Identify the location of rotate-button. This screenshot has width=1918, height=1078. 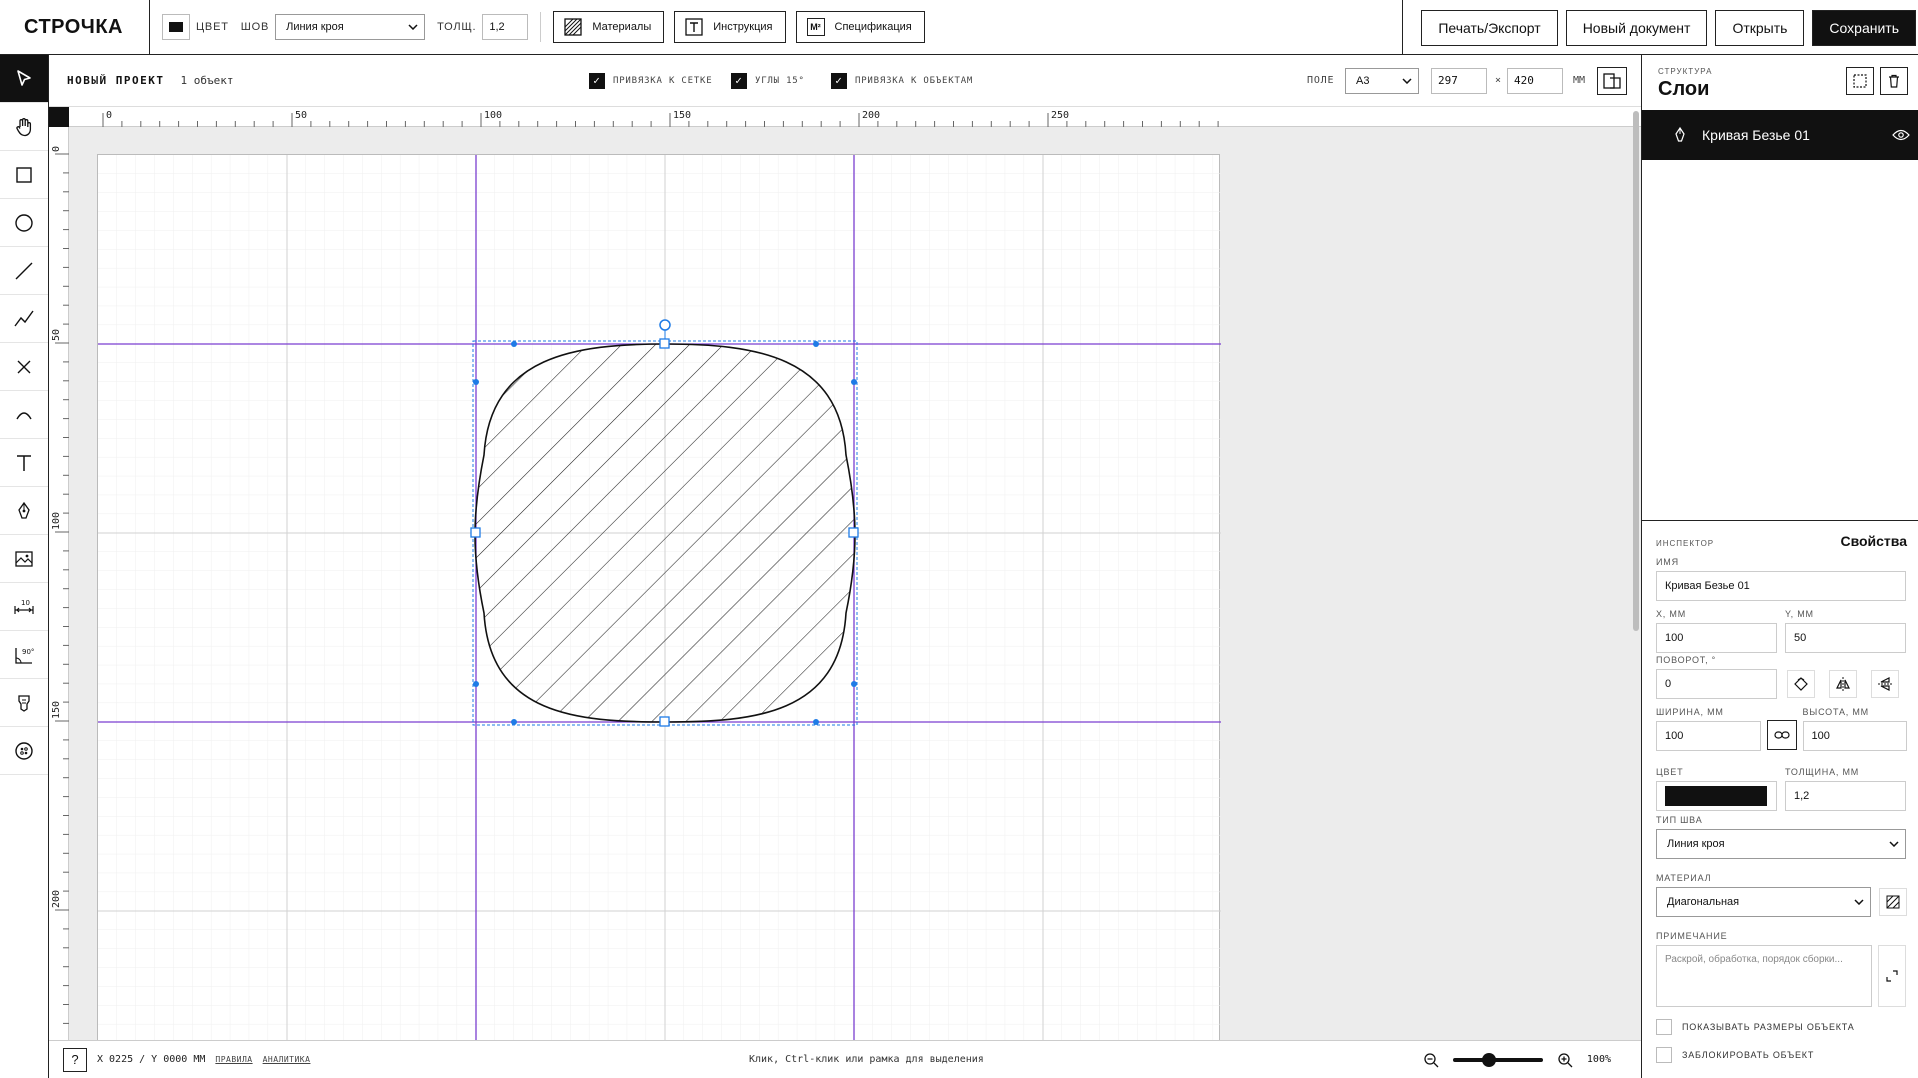
(1801, 684).